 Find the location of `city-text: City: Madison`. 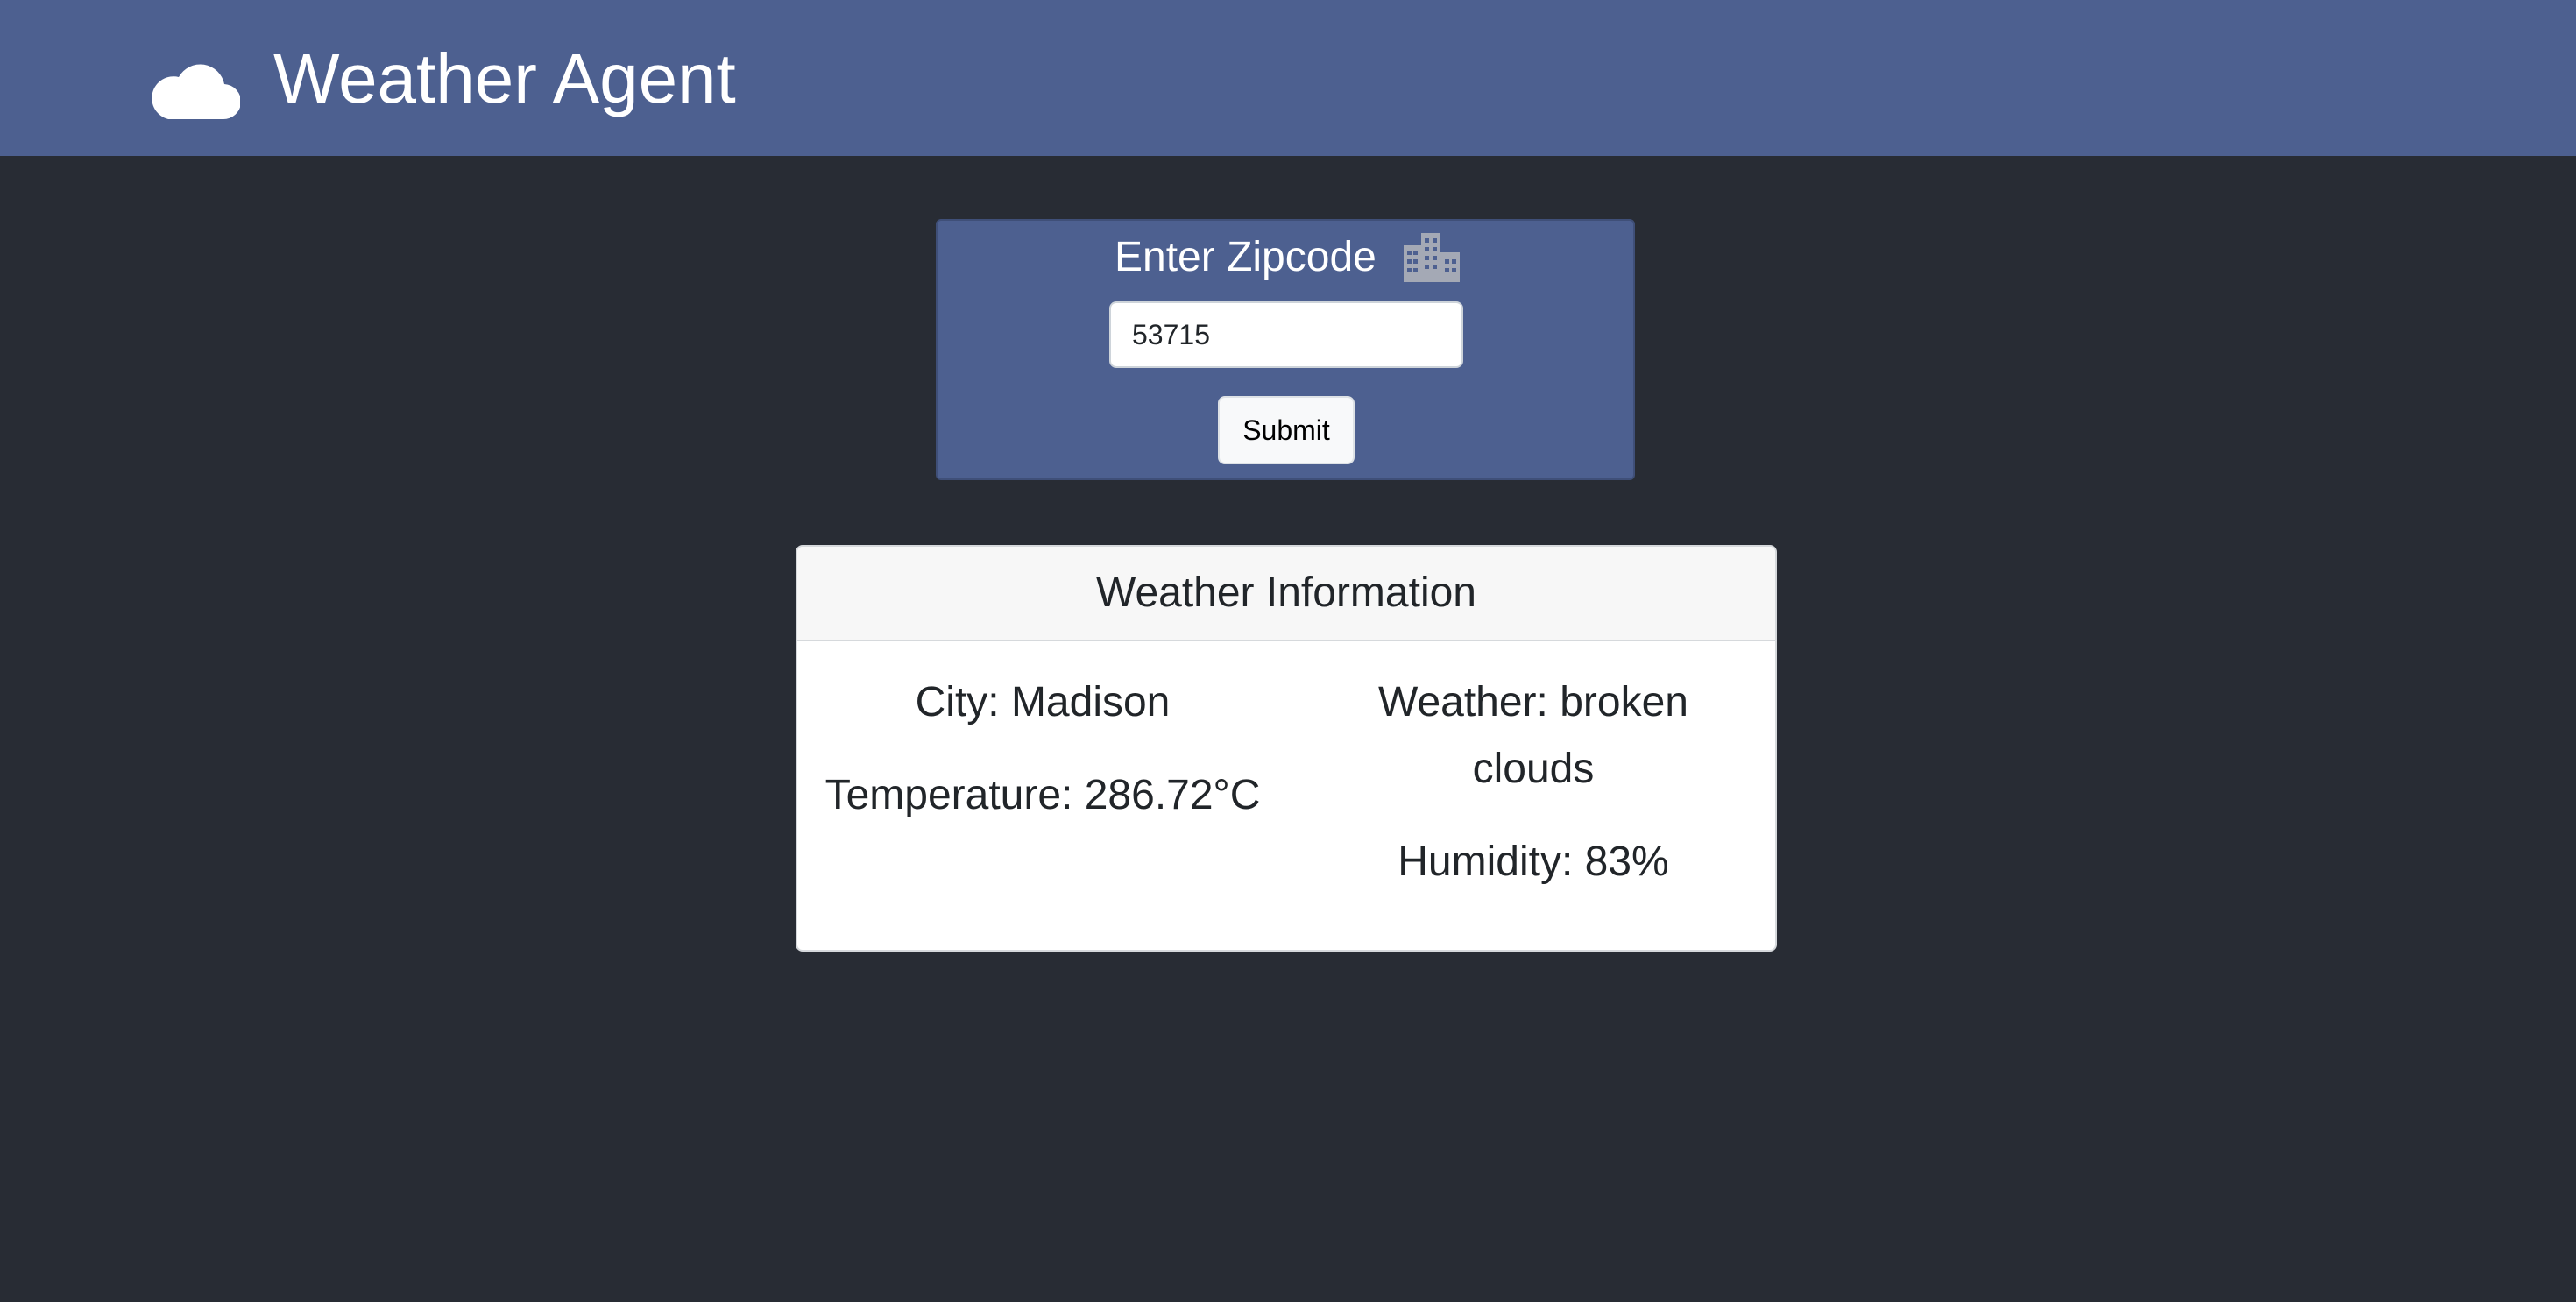

city-text: City: Madison is located at coordinates (1043, 702).